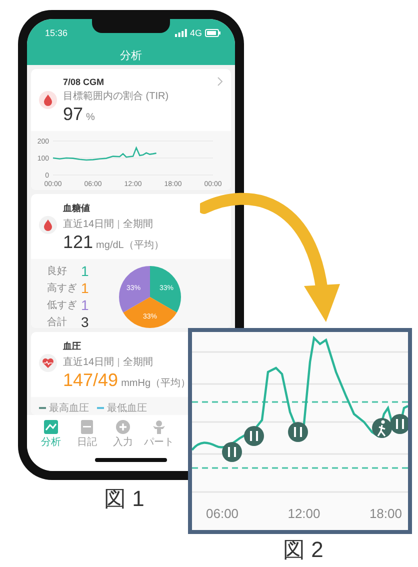 This screenshot has width=418, height=567. Describe the element at coordinates (159, 427) in the screenshot. I see `person-icon` at that location.